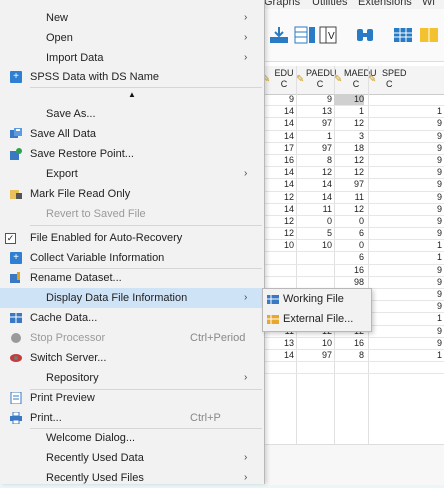 The width and height of the screenshot is (444, 488). I want to click on column-header-sped: ✎ SPED C, so click(406, 80).